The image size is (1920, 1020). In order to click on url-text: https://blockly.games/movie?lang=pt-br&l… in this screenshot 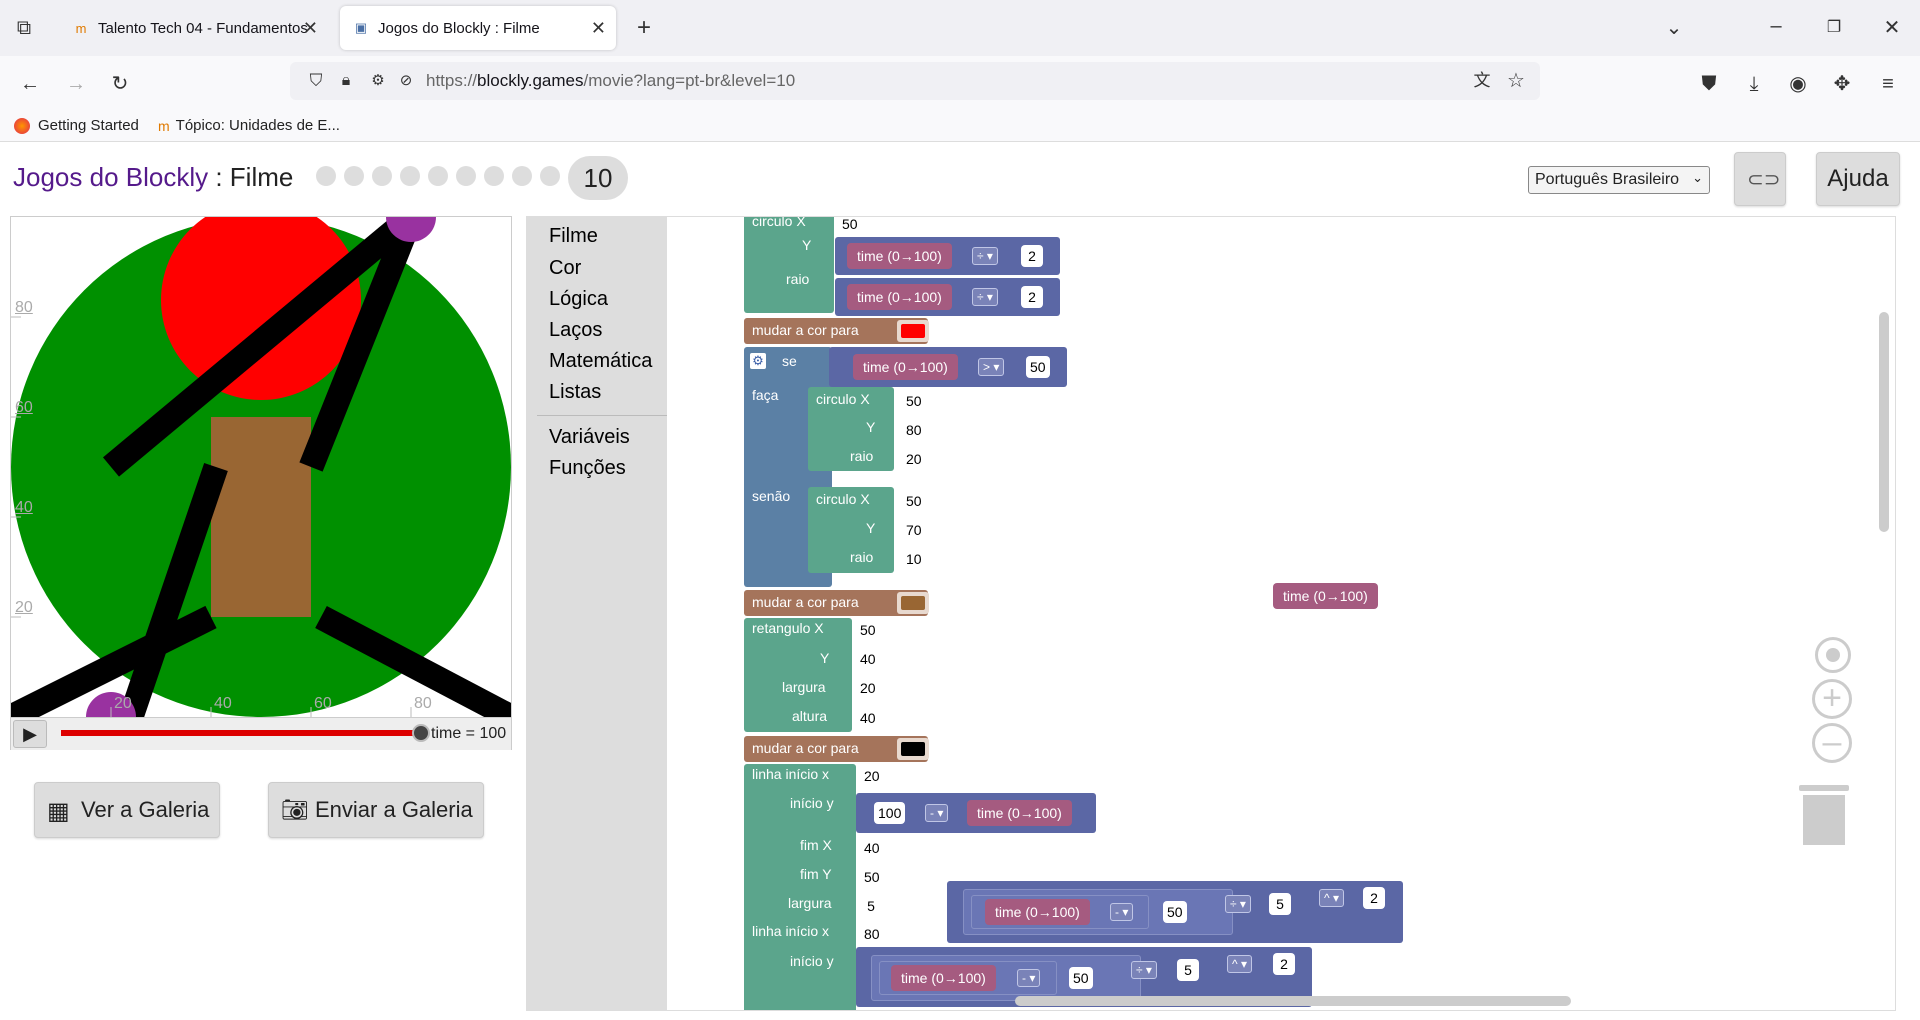, I will do `click(610, 81)`.